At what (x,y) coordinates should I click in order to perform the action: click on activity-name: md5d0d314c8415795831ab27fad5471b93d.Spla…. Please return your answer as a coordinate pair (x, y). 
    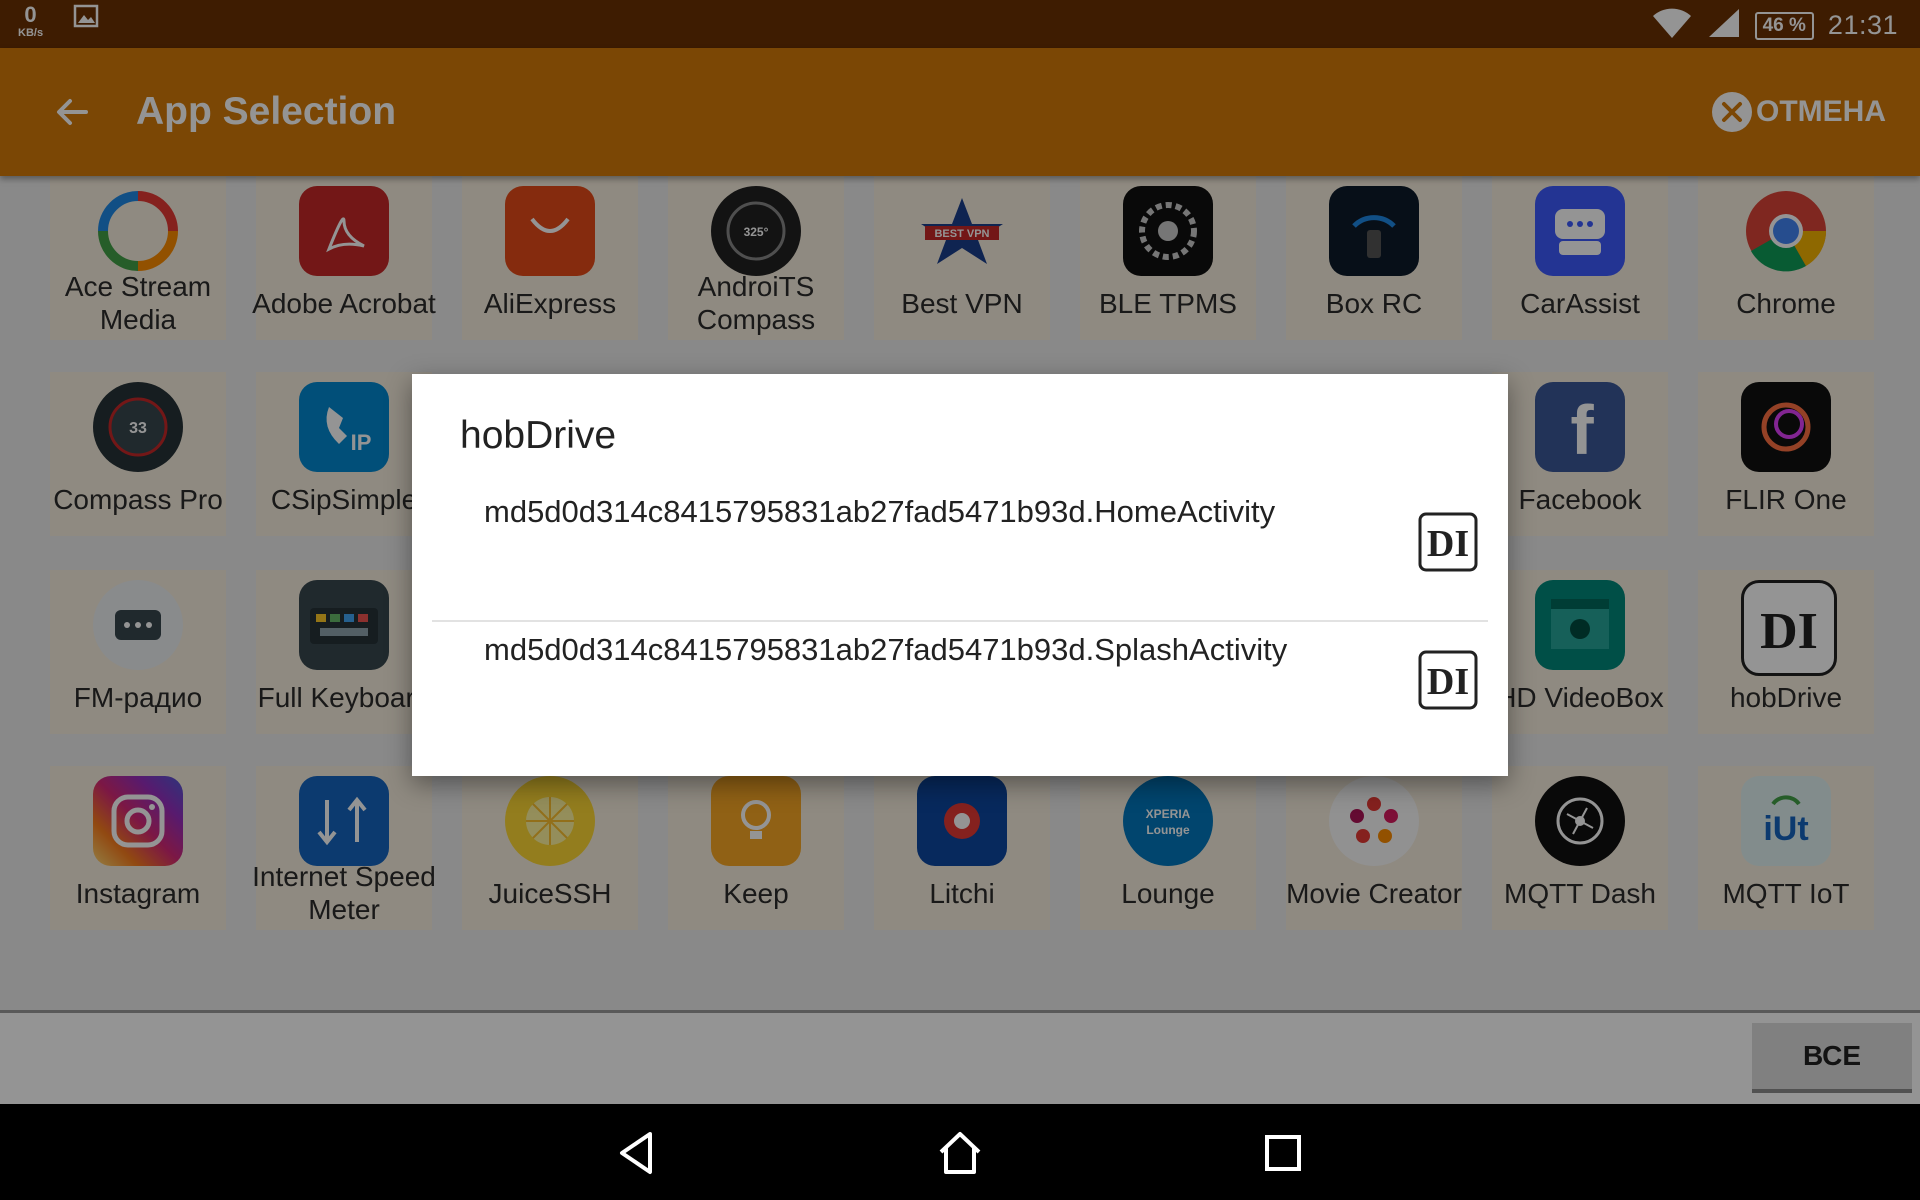
    Looking at the image, I should click on (886, 649).